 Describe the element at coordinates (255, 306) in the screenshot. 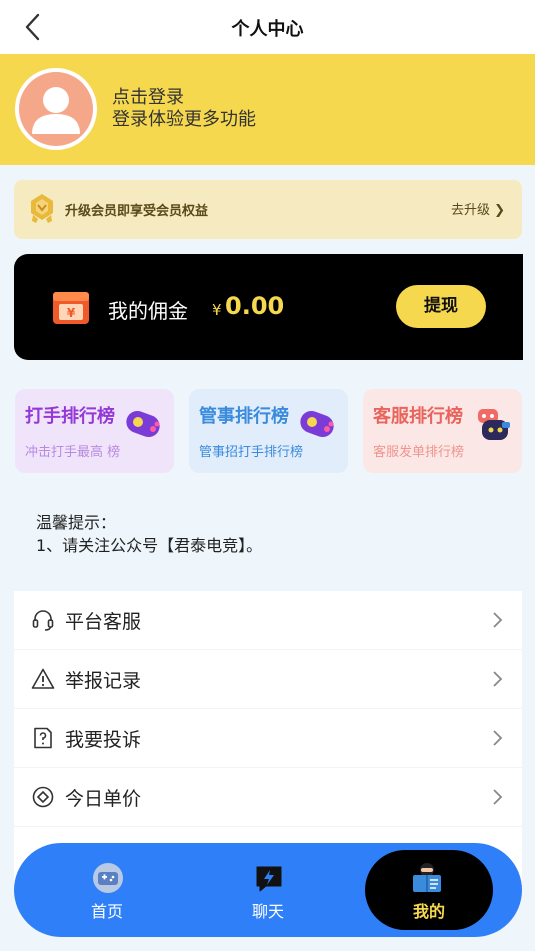

I see `commission-amount: 0.00` at that location.